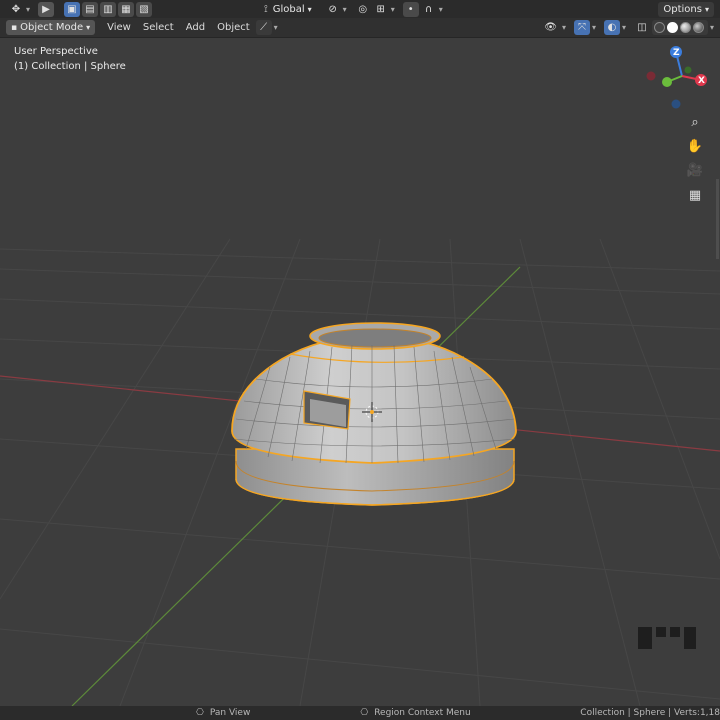 This screenshot has height=720, width=720. What do you see at coordinates (682, 9) in the screenshot?
I see `options-label: Options` at bounding box center [682, 9].